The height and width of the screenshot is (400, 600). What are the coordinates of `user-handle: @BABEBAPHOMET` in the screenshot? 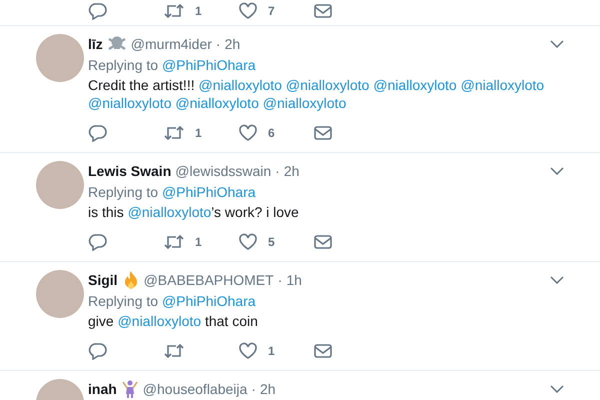 It's located at (209, 280).